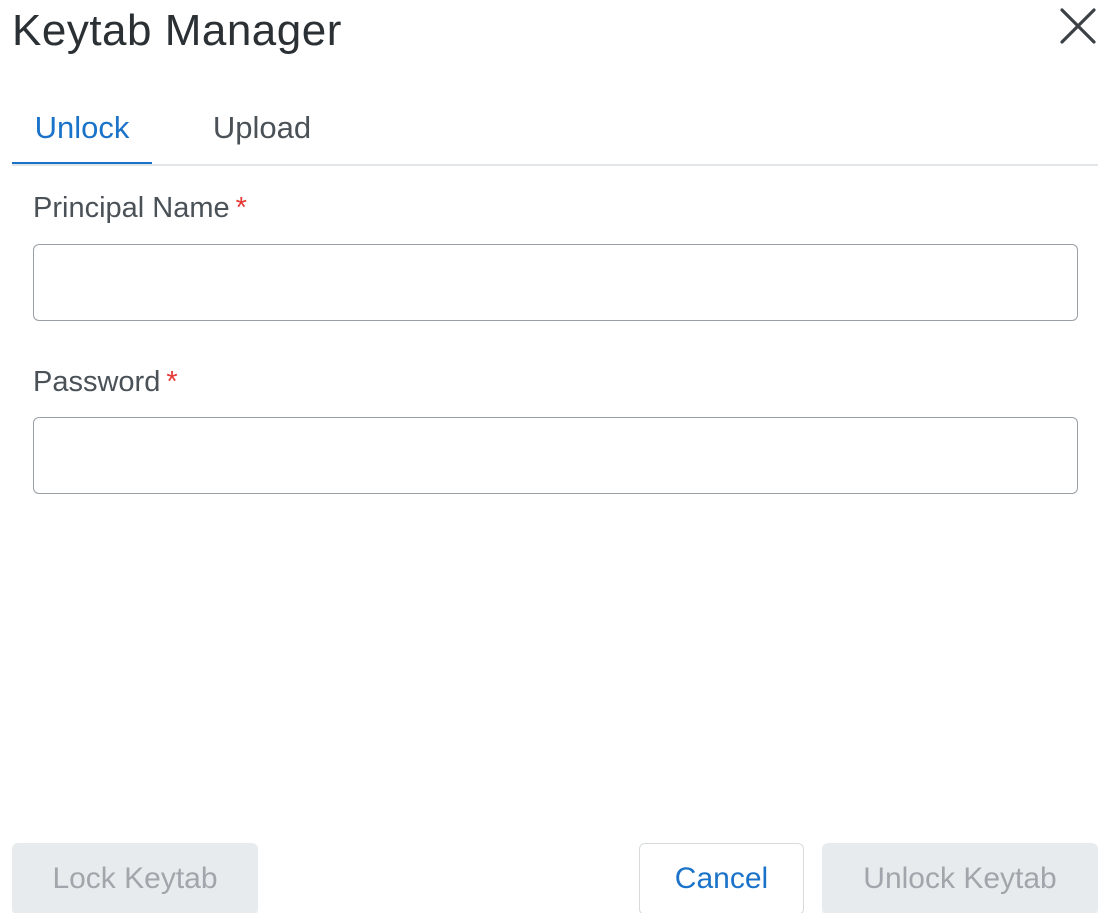 Image resolution: width=1102 pixels, height=913 pixels. I want to click on tab-divider, so click(555, 165).